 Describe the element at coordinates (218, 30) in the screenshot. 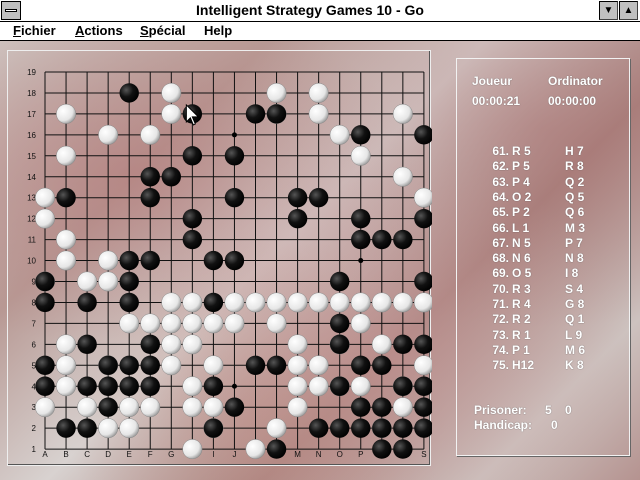

I see `menu-help: Help` at that location.